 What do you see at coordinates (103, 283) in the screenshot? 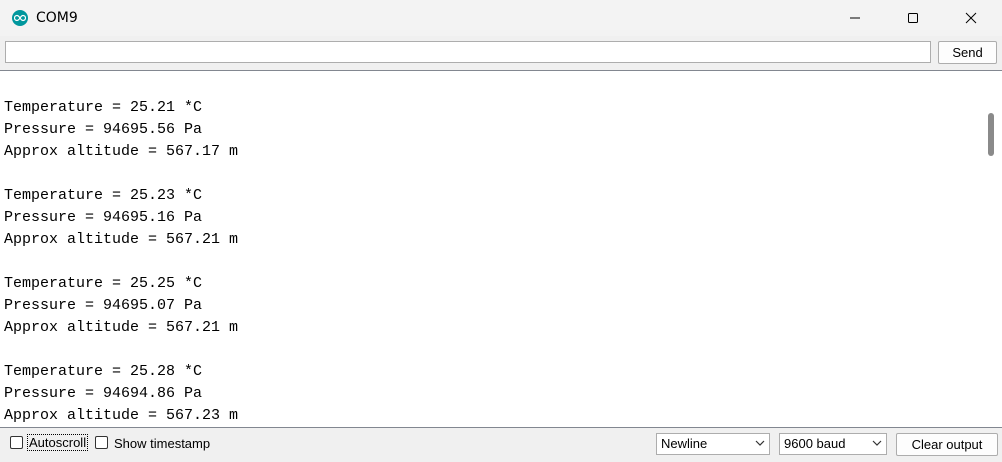
I see `output-line: Temperature = 25.25 *C` at bounding box center [103, 283].